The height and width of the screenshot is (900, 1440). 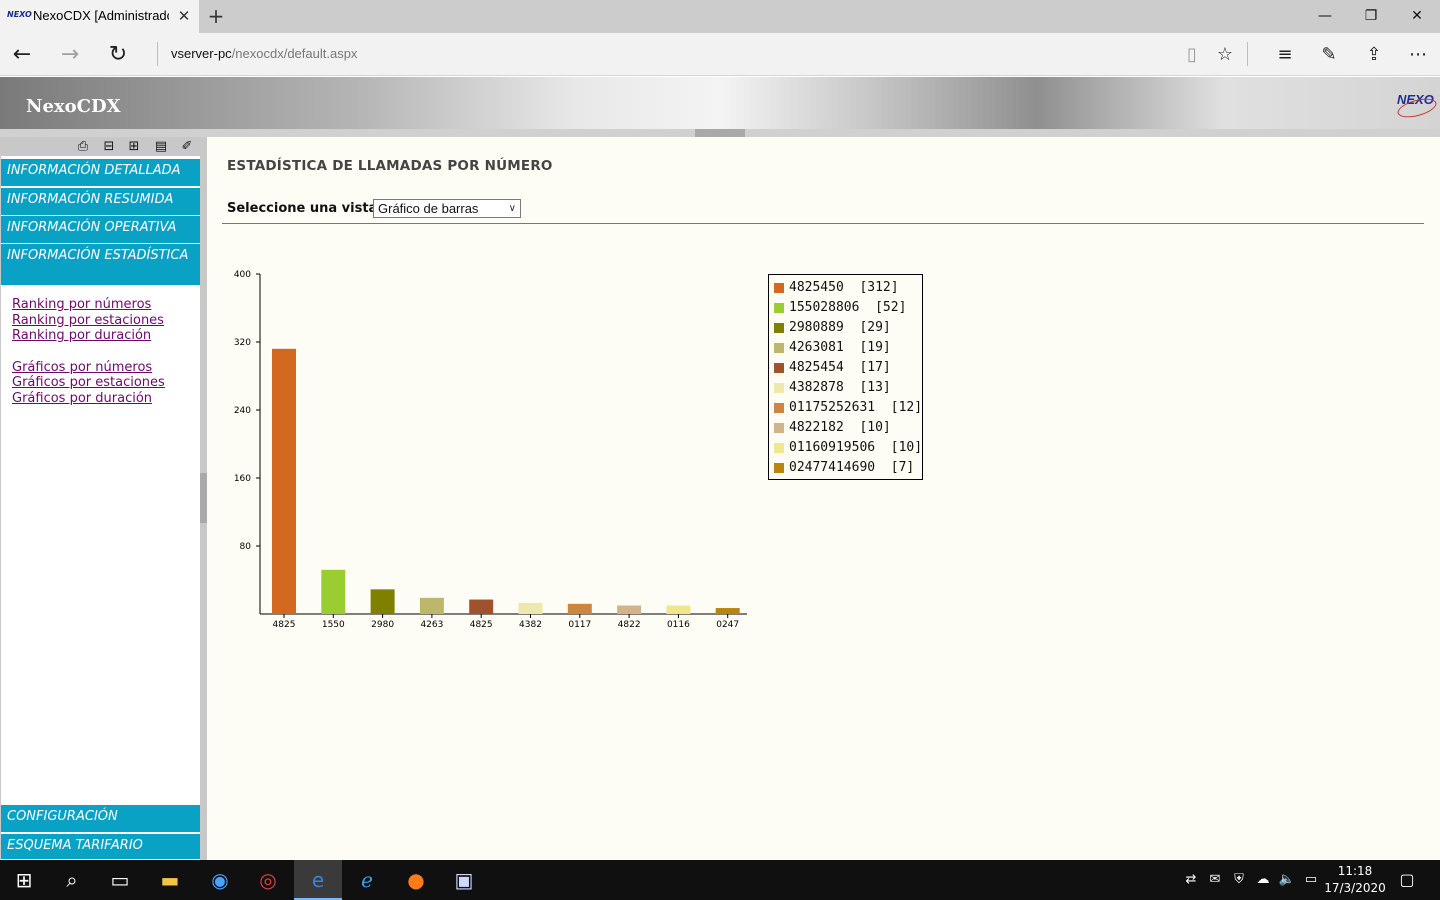 What do you see at coordinates (530, 625) in the screenshot?
I see `x-tick-label: 4382` at bounding box center [530, 625].